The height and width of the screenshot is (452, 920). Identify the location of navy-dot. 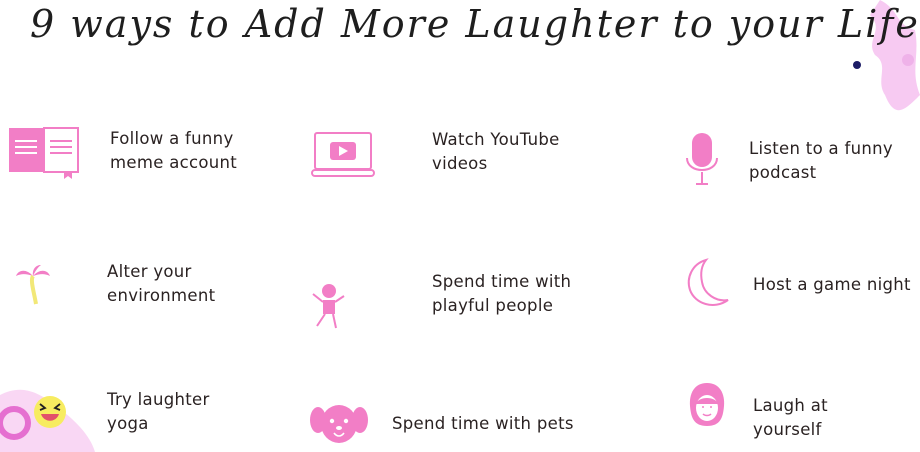
(857, 65).